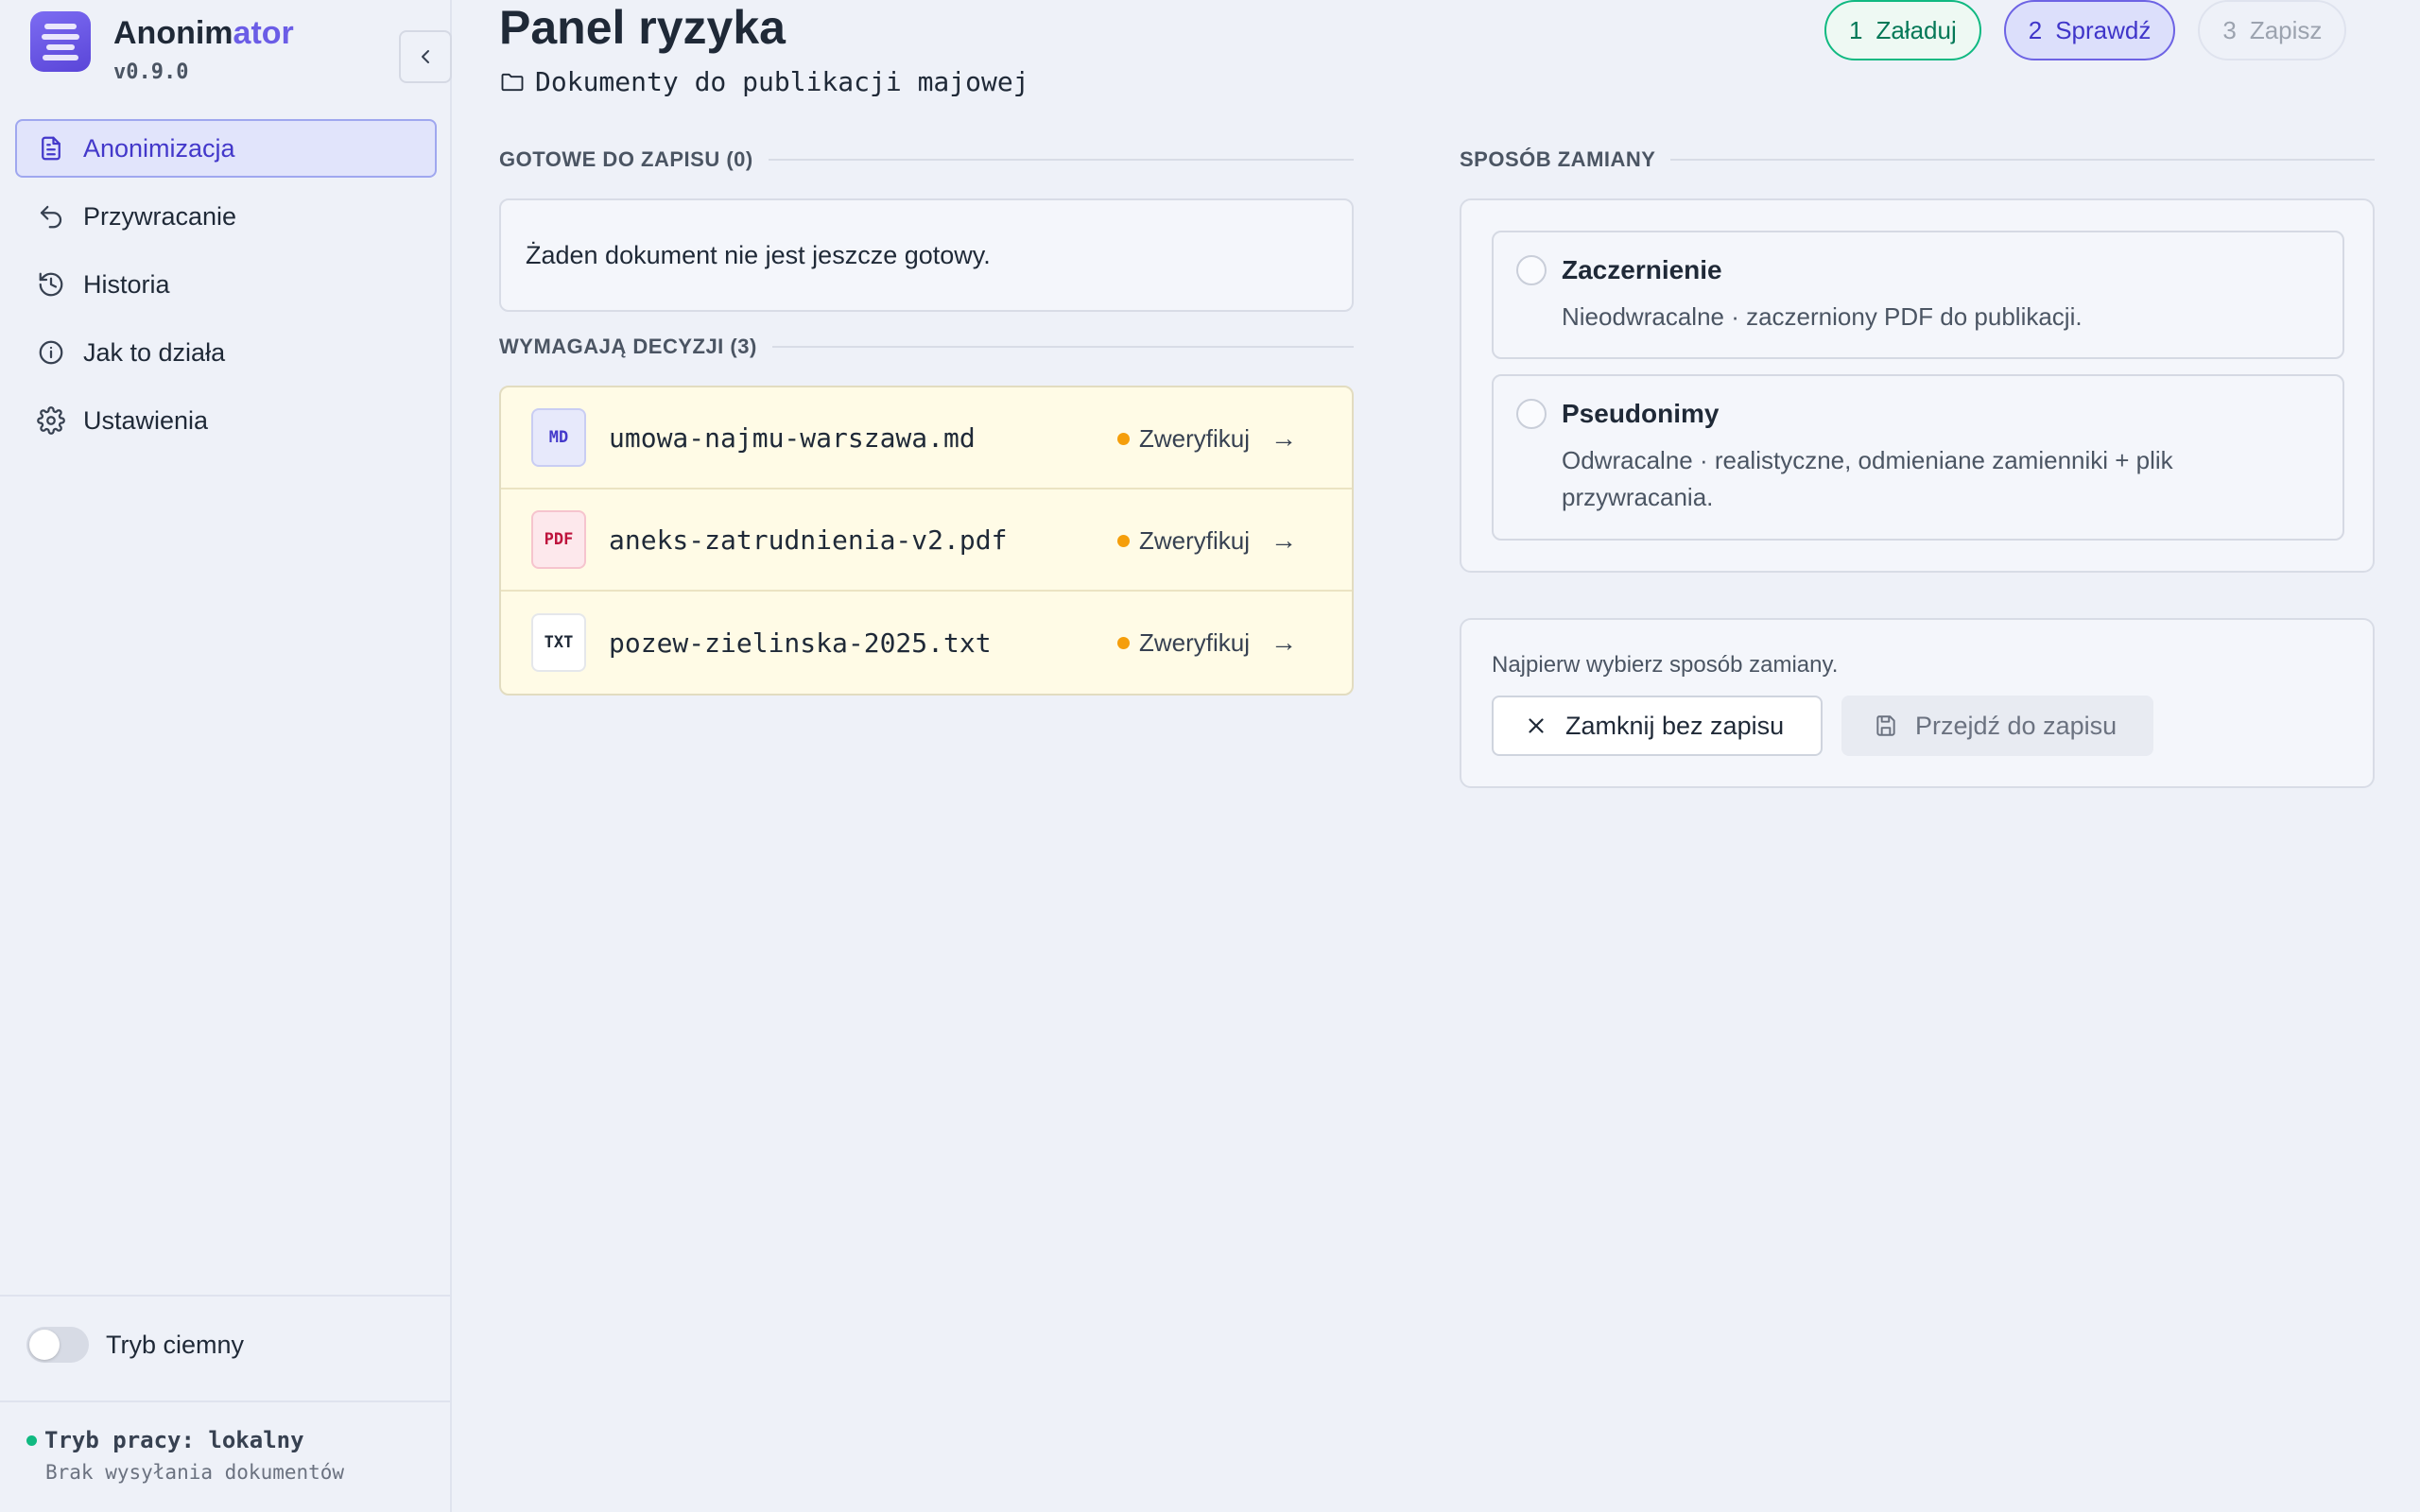  Describe the element at coordinates (1675, 725) in the screenshot. I see `button-label: Zamknij bez zapisu` at that location.